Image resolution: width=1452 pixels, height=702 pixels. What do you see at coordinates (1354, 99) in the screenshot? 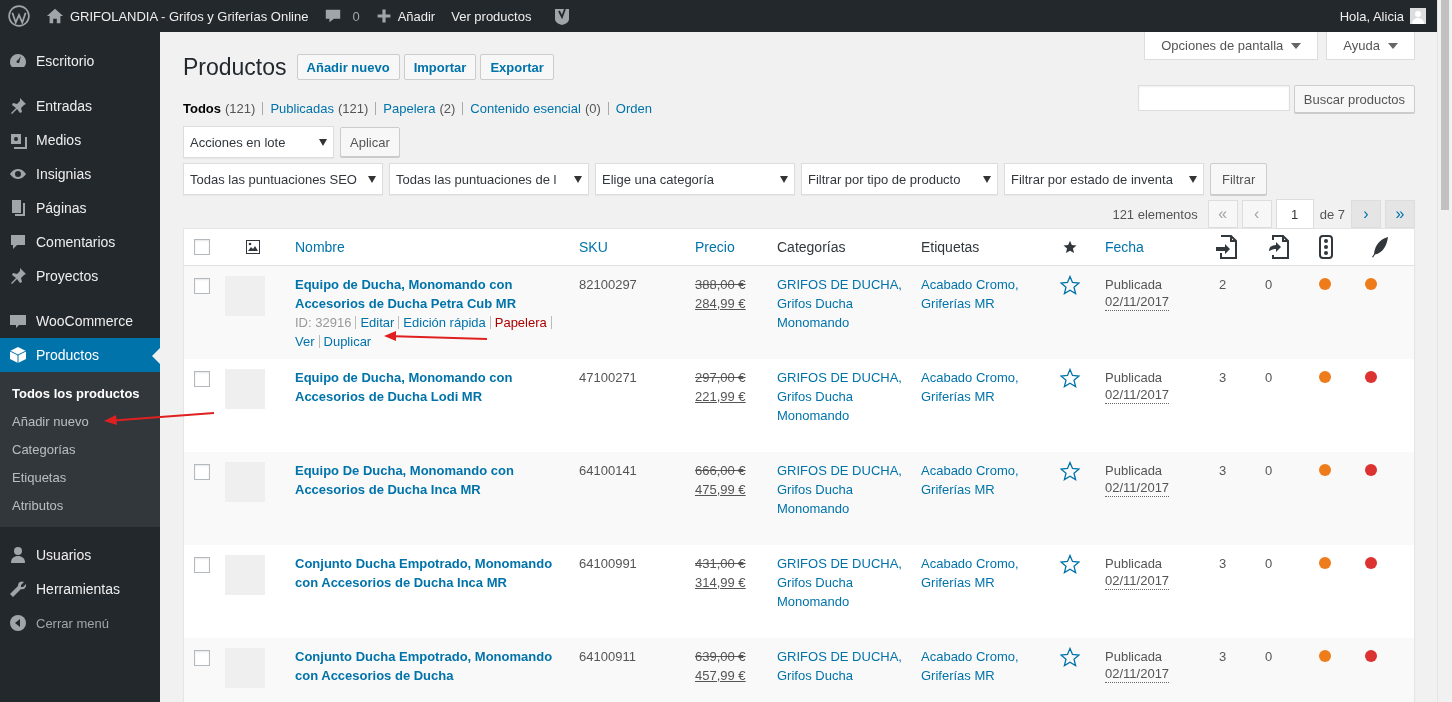
I see `search-button: Buscar productos` at bounding box center [1354, 99].